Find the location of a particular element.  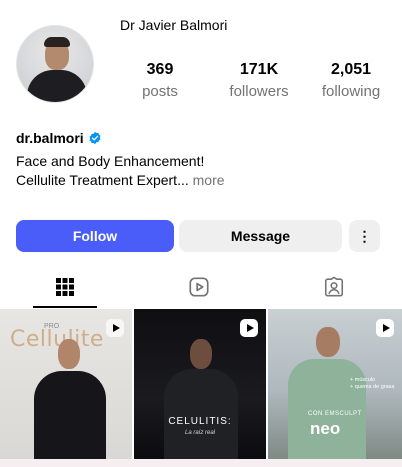

avatar-body is located at coordinates (57, 86).